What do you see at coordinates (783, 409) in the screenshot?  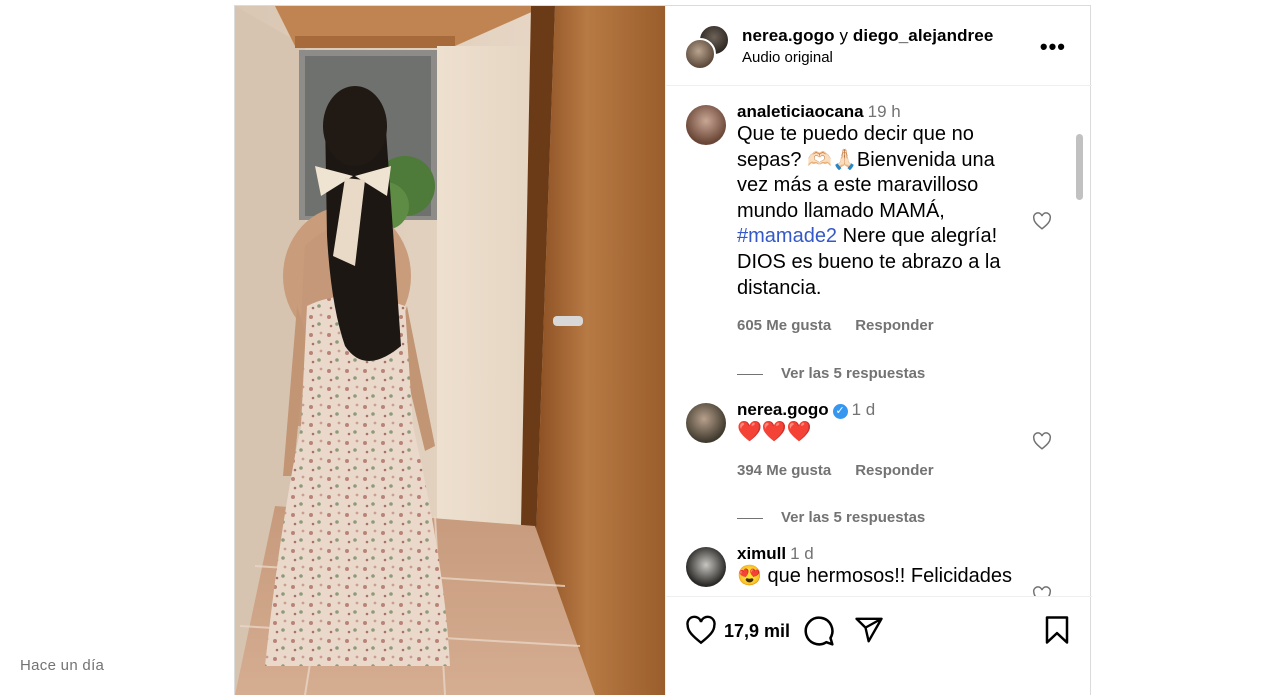 I see `comment-username: nerea.gogo` at bounding box center [783, 409].